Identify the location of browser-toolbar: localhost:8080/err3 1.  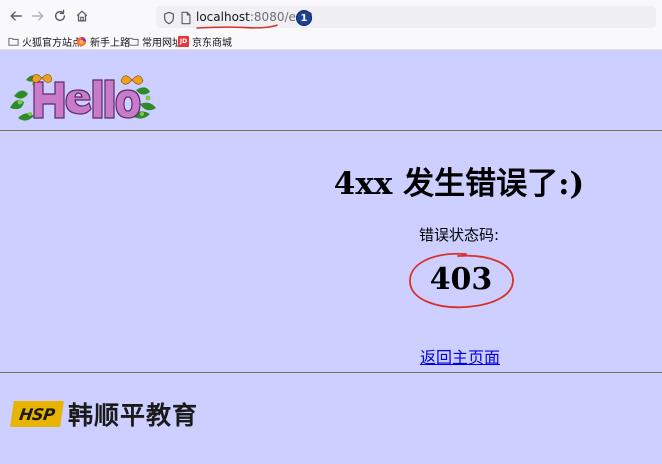
(331, 16).